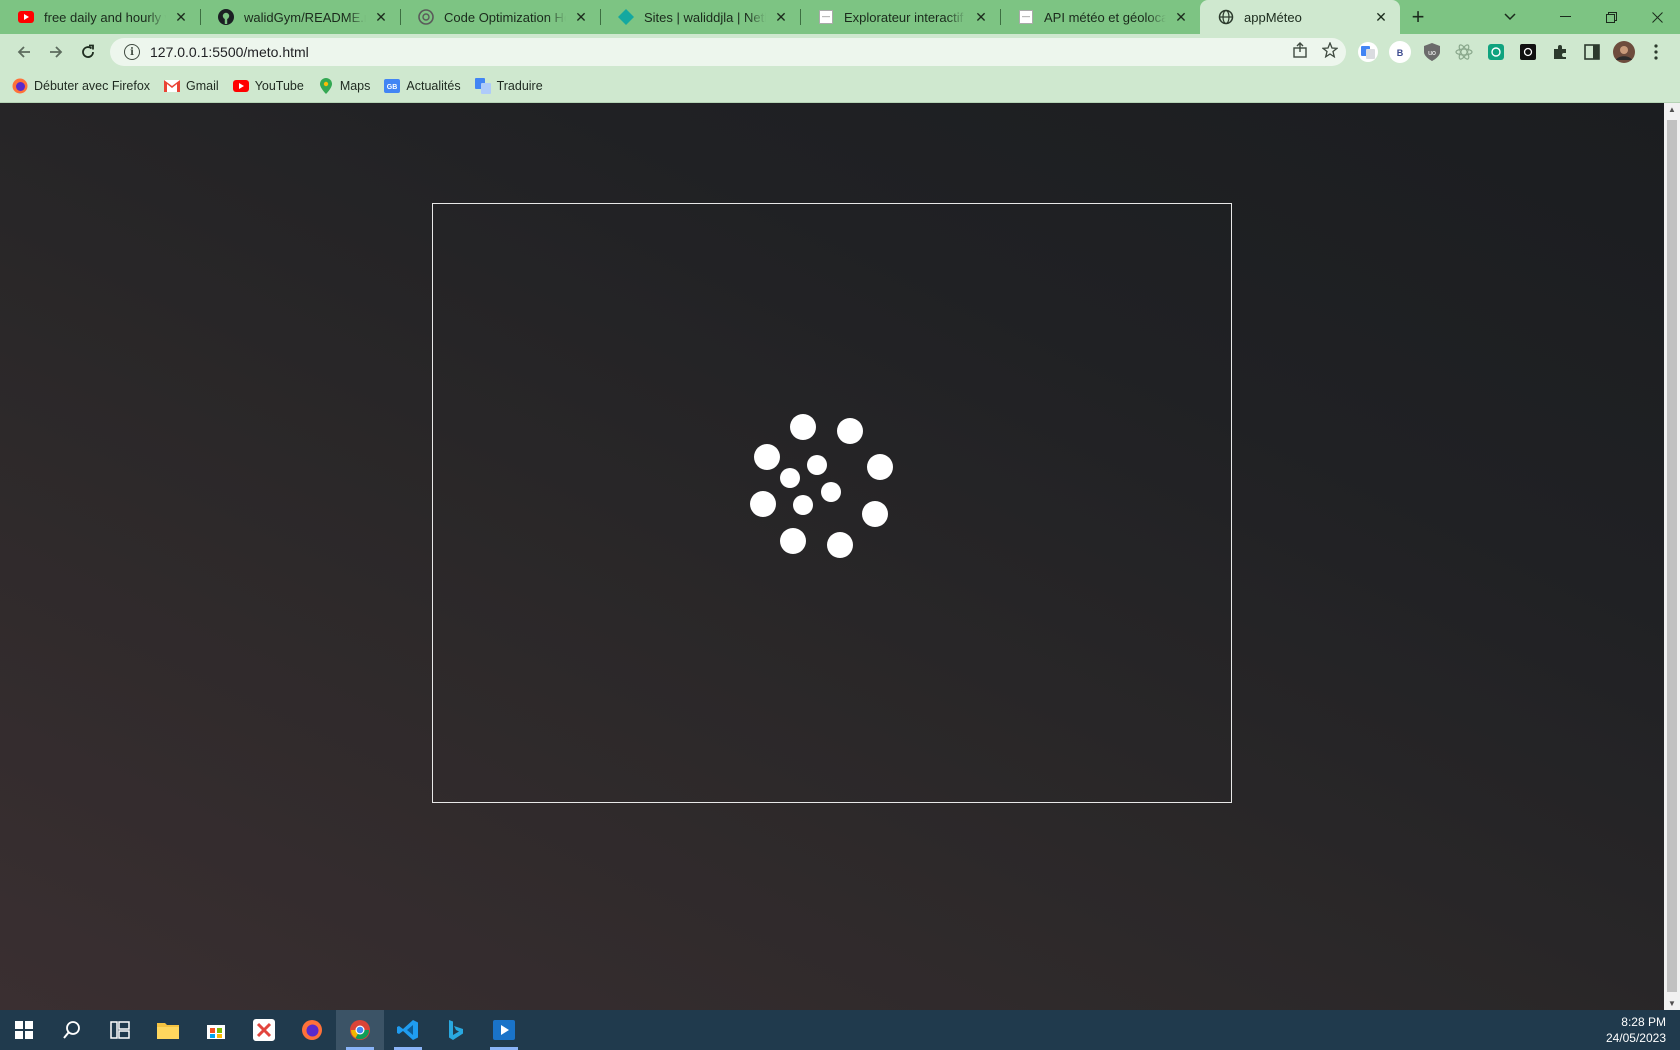 The image size is (1680, 1050). Describe the element at coordinates (88, 52) in the screenshot. I see `reload-icon` at that location.